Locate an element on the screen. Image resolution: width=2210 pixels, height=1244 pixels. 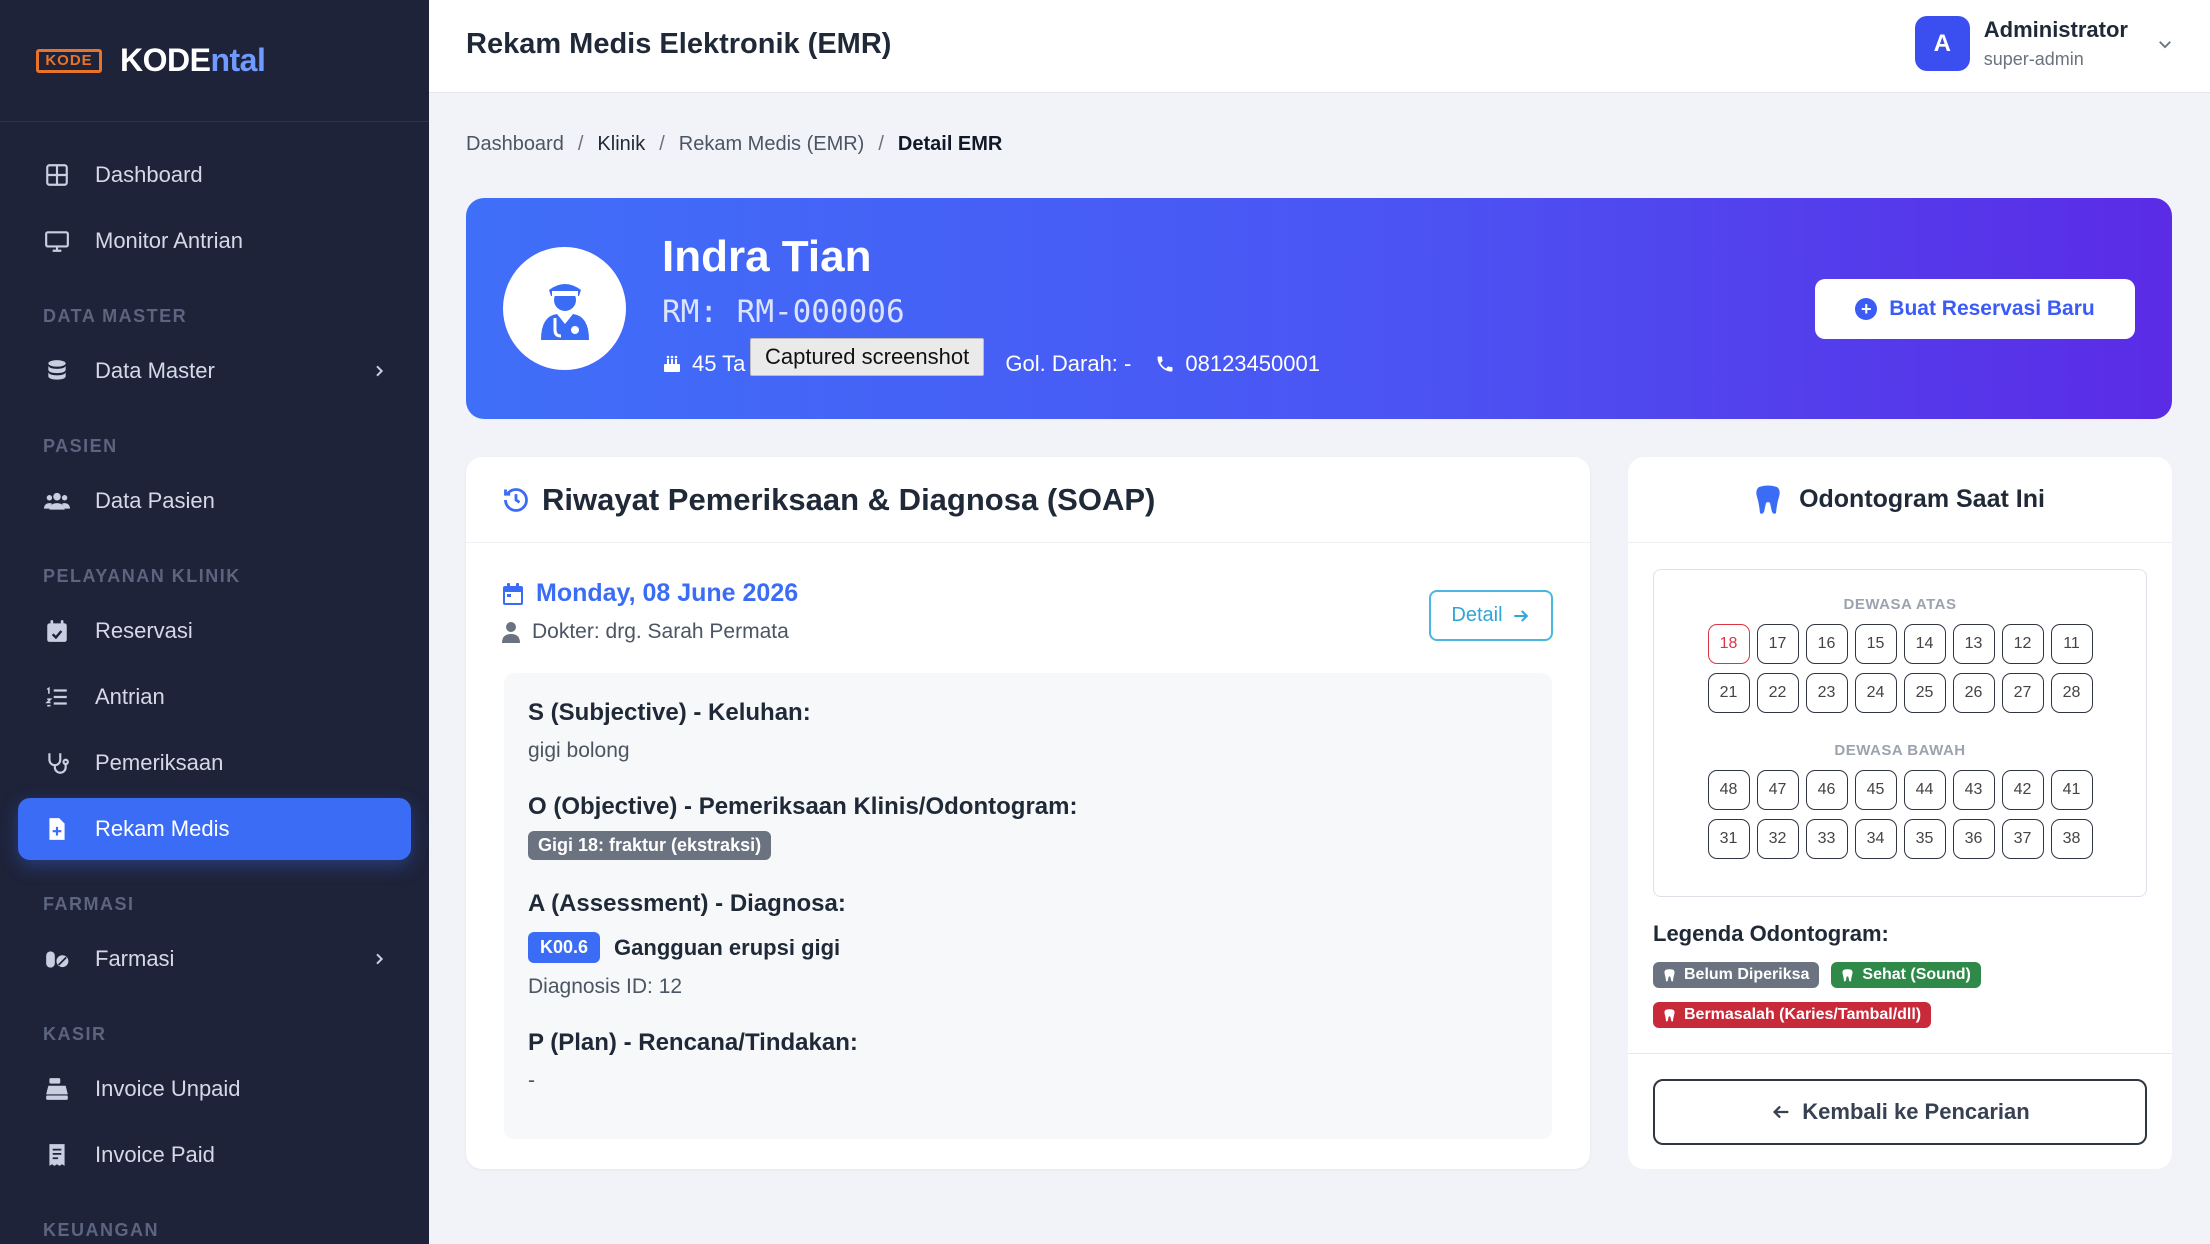
sidebar-item-monitor-antrian: Monitor Antrian is located at coordinates (214, 241).